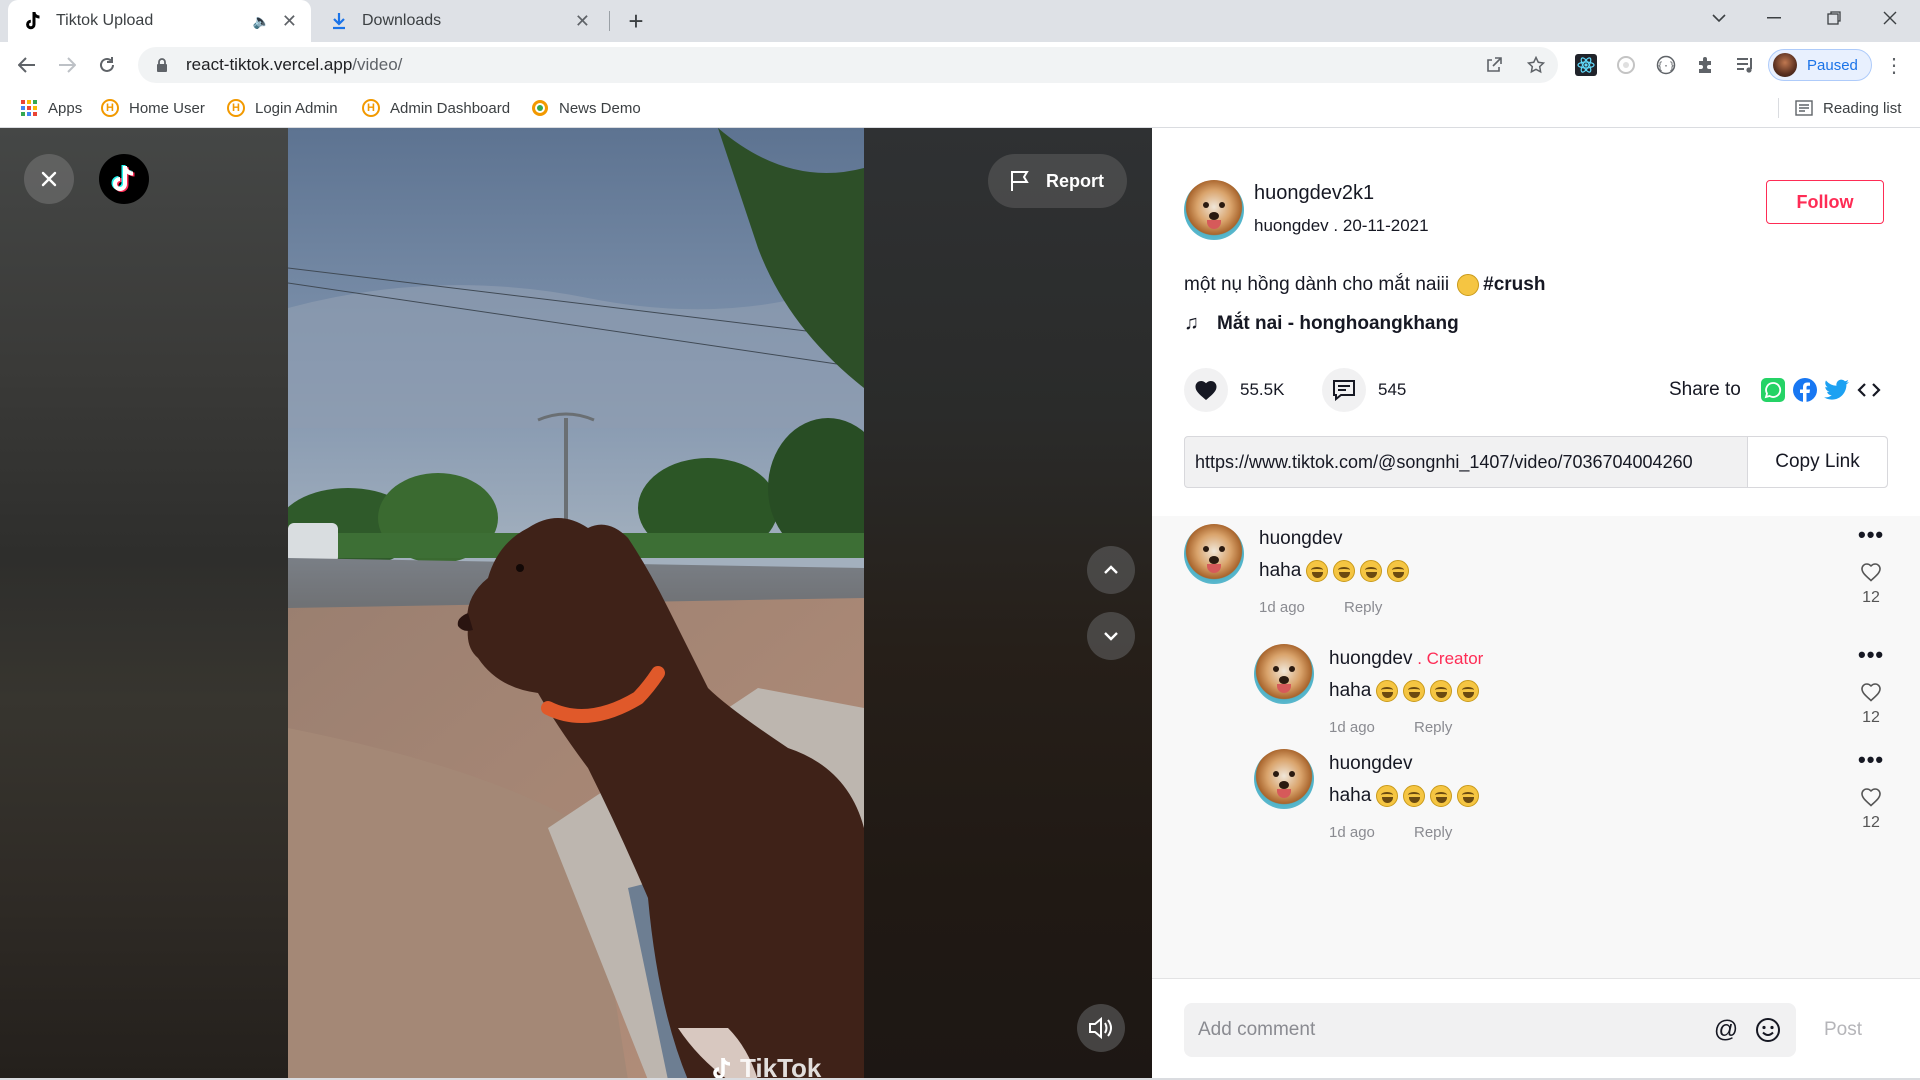 This screenshot has height=1080, width=1920. I want to click on video-blur-backdrop-left, so click(144, 604).